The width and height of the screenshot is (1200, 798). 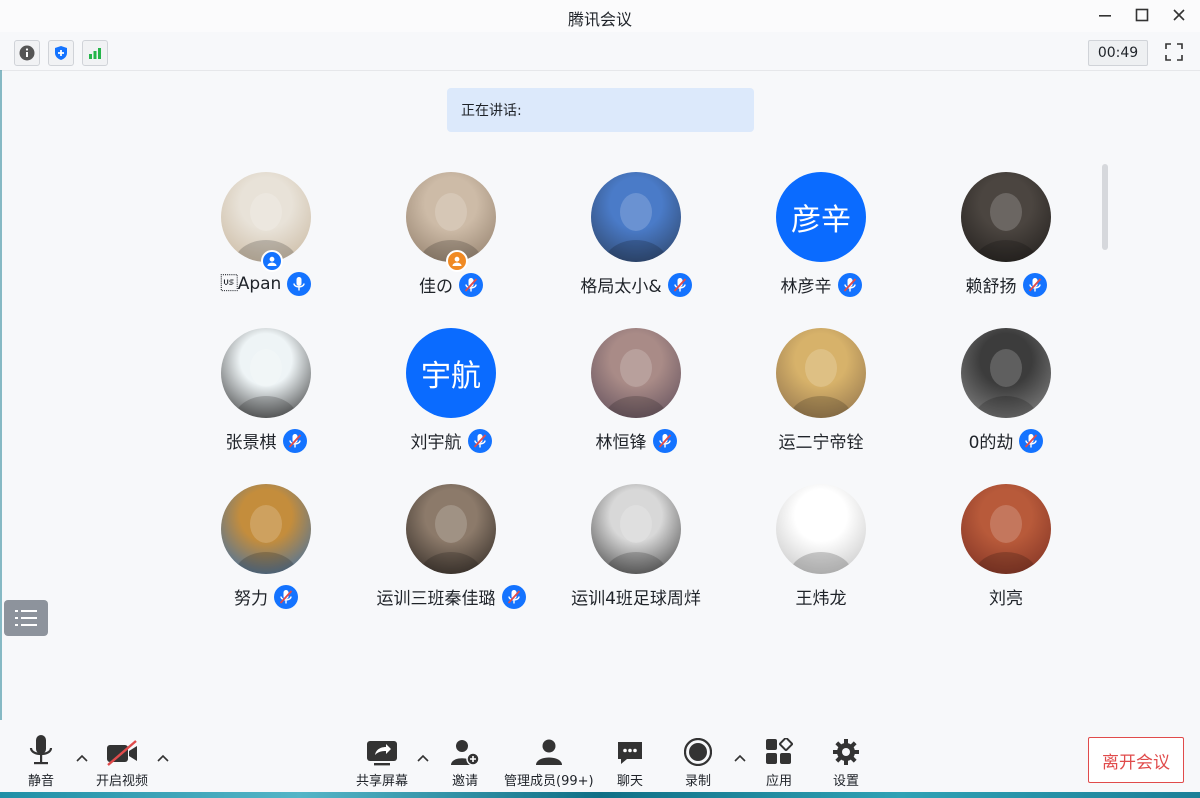 What do you see at coordinates (630, 753) in the screenshot?
I see `chat-icon` at bounding box center [630, 753].